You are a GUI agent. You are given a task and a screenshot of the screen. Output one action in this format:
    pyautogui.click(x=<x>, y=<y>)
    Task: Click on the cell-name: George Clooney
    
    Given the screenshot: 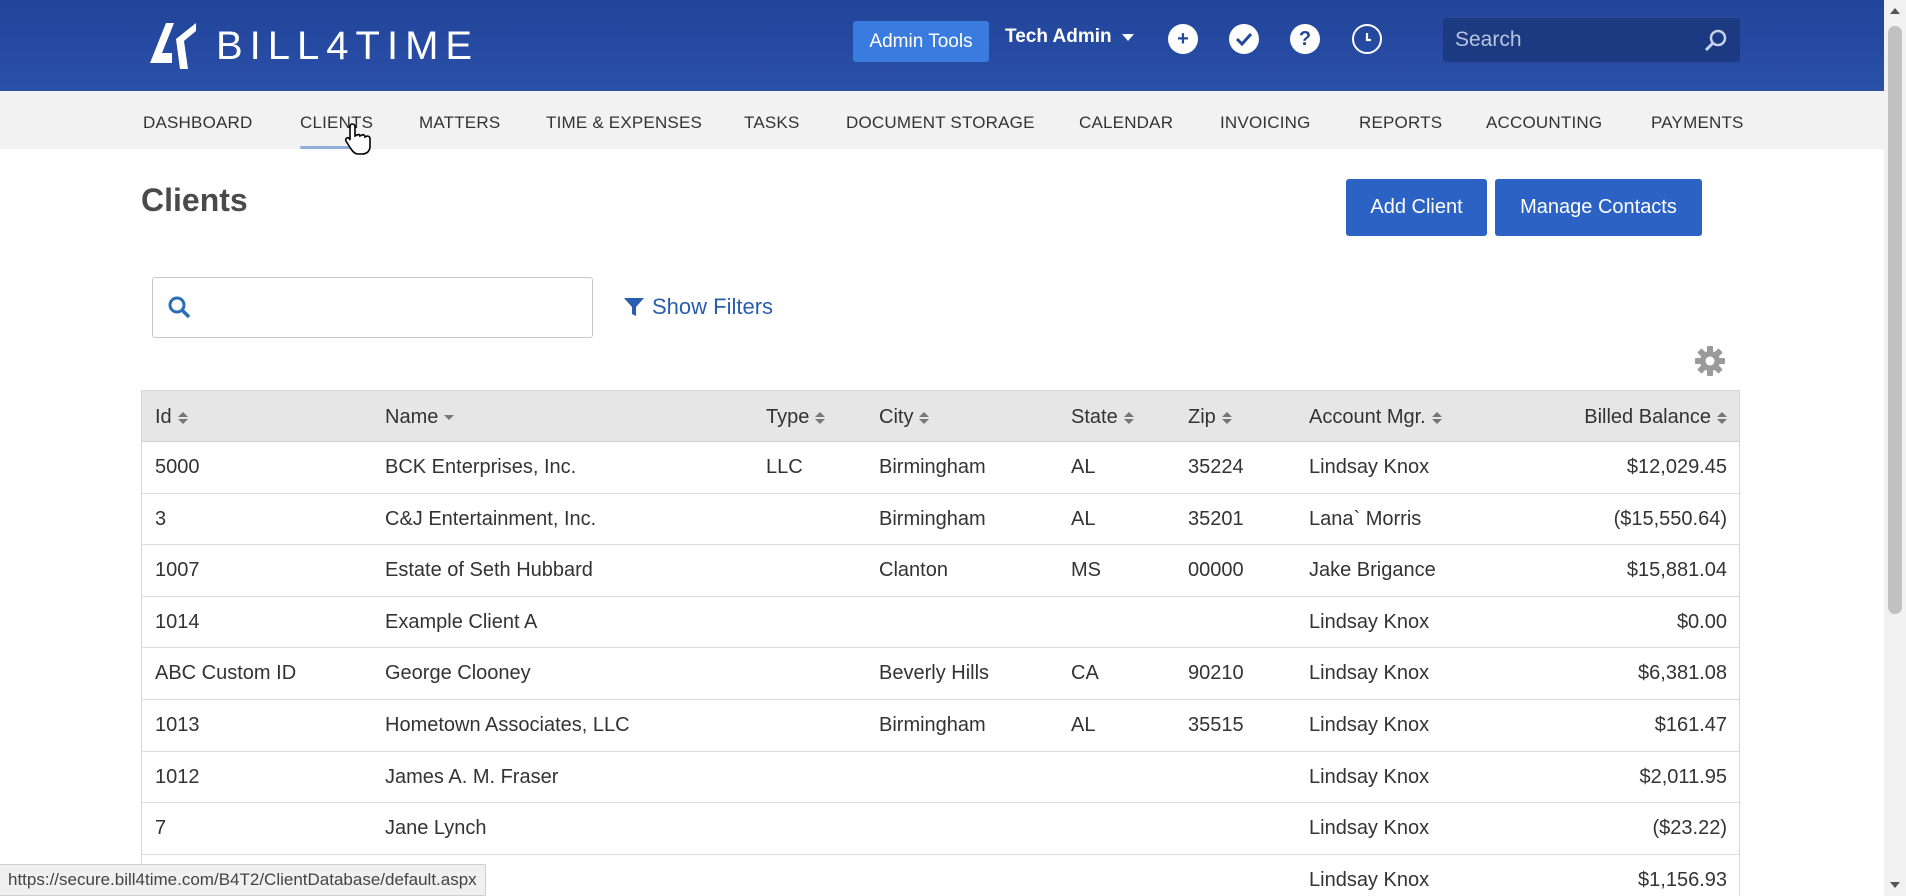 What is the action you would take?
    pyautogui.click(x=458, y=673)
    